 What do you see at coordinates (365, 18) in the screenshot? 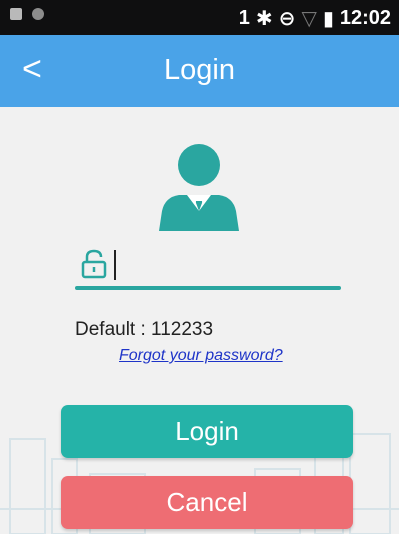
I see `status-time: 12:02` at bounding box center [365, 18].